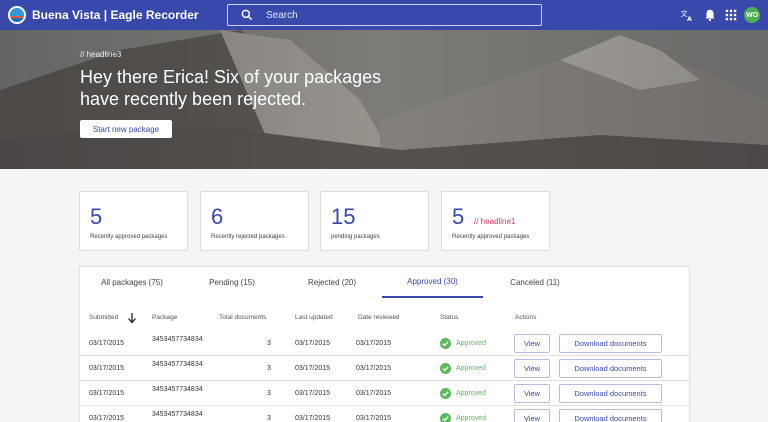 The height and width of the screenshot is (422, 768). What do you see at coordinates (133, 221) in the screenshot?
I see `stat-card-approved: 5 Recently approved packages` at bounding box center [133, 221].